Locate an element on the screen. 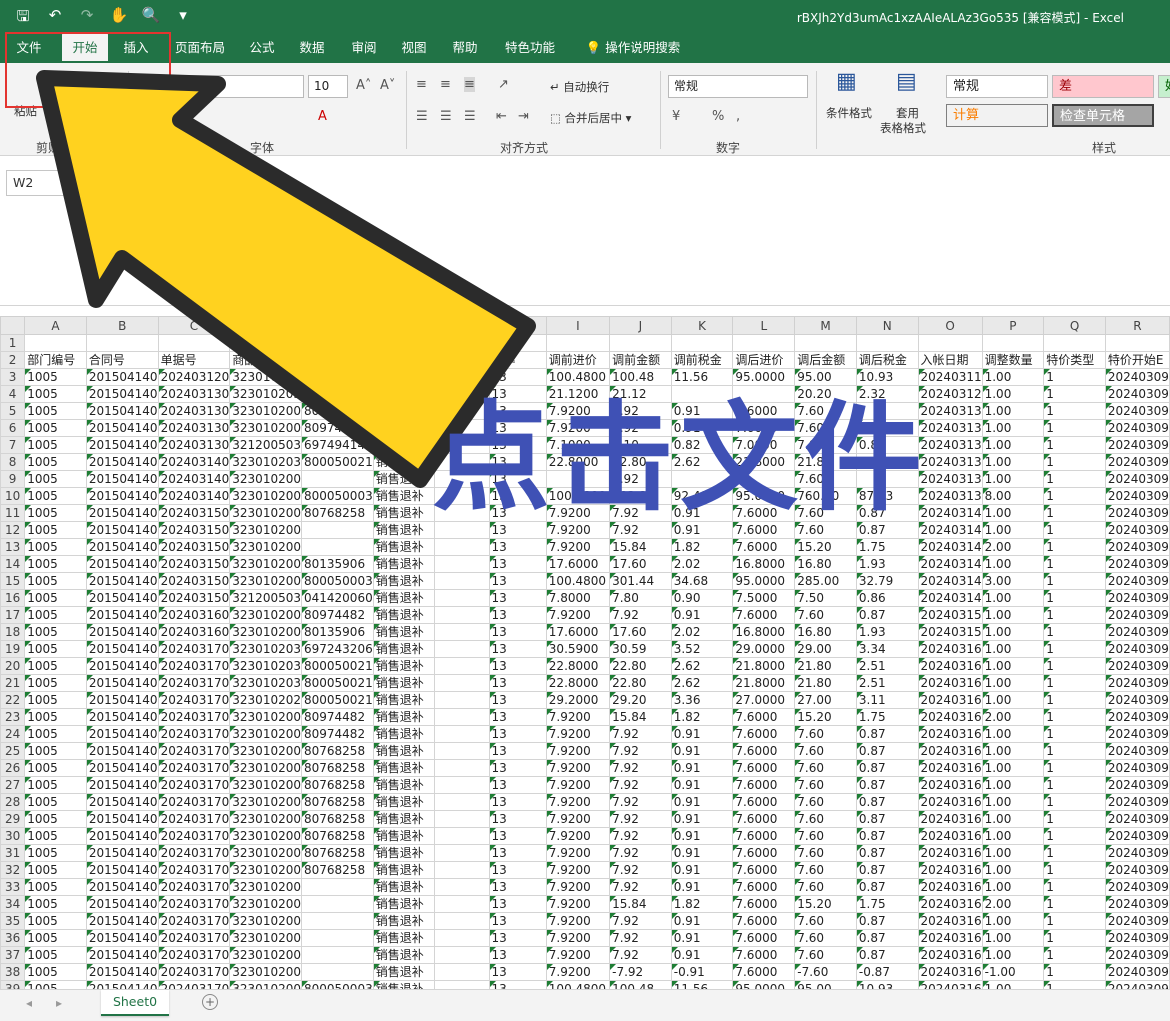 The height and width of the screenshot is (1021, 1170). column-header-N: N is located at coordinates (887, 325).